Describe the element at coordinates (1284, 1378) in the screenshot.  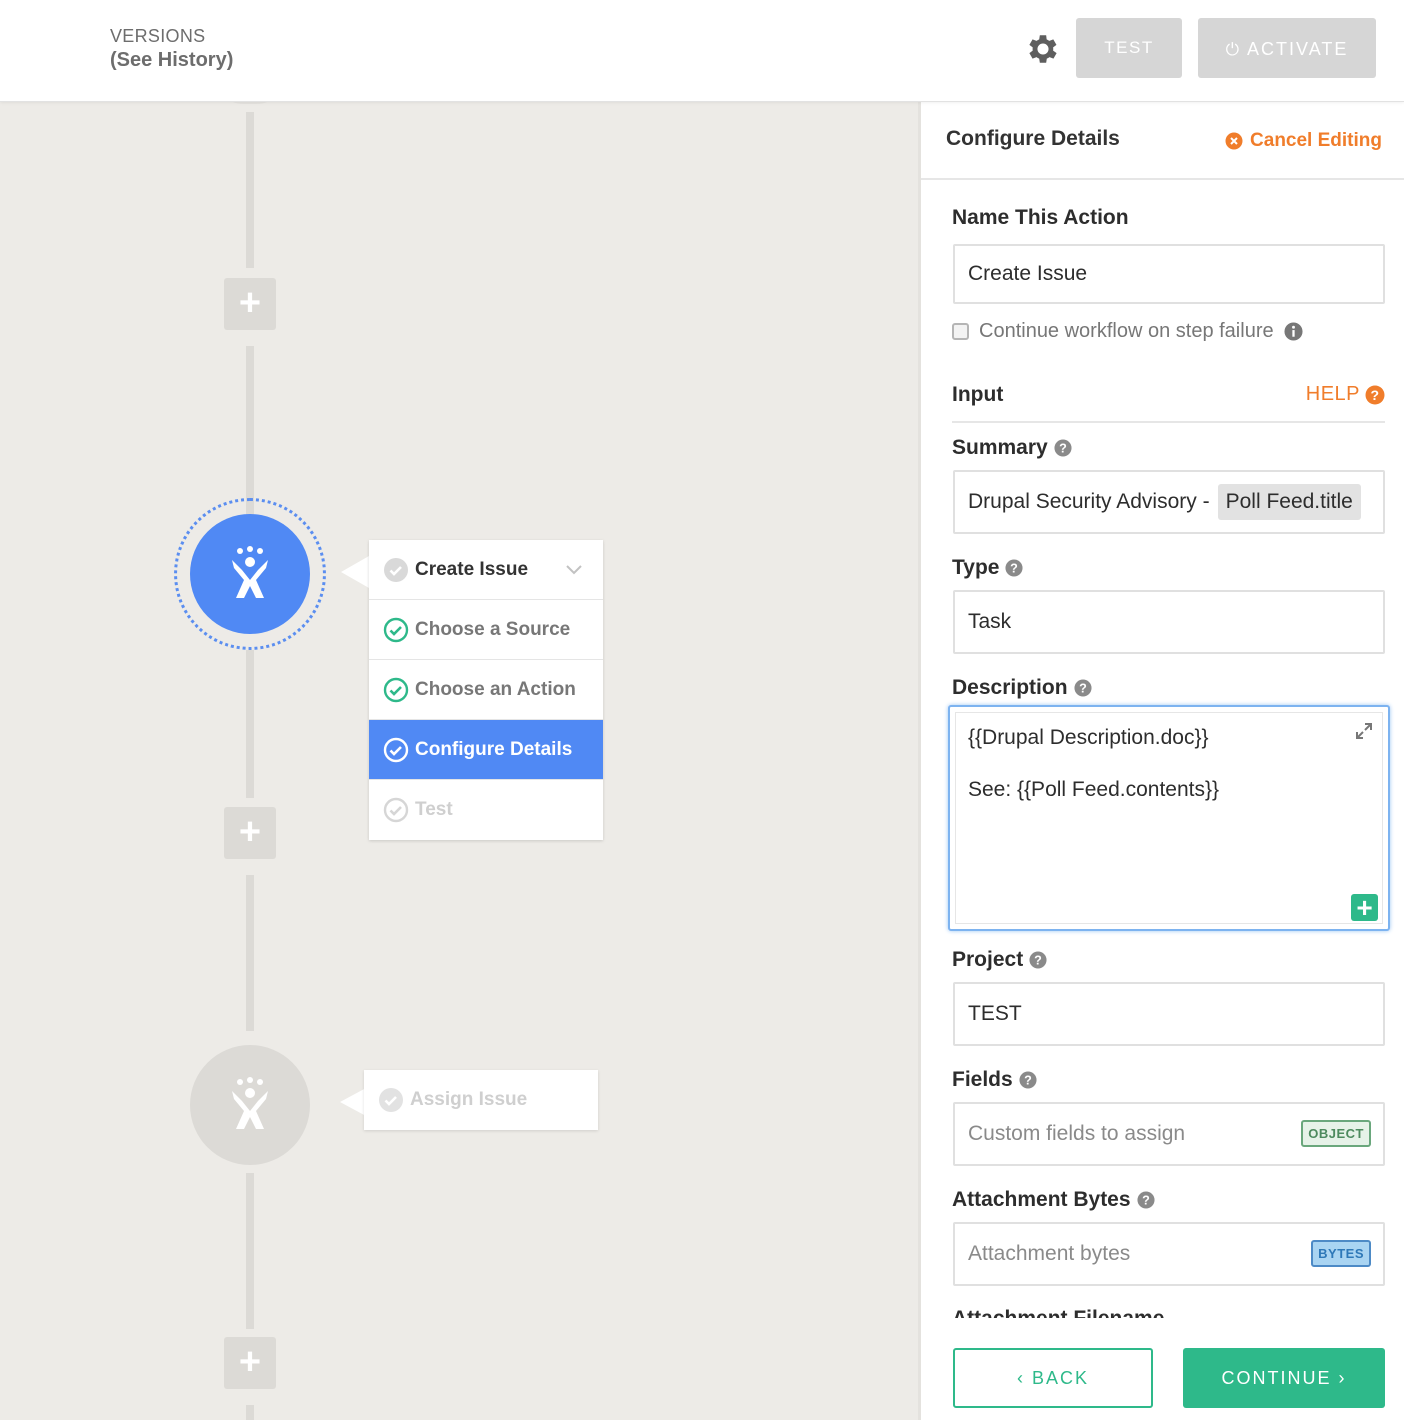
I see `continue-button: CONTINUE ›` at that location.